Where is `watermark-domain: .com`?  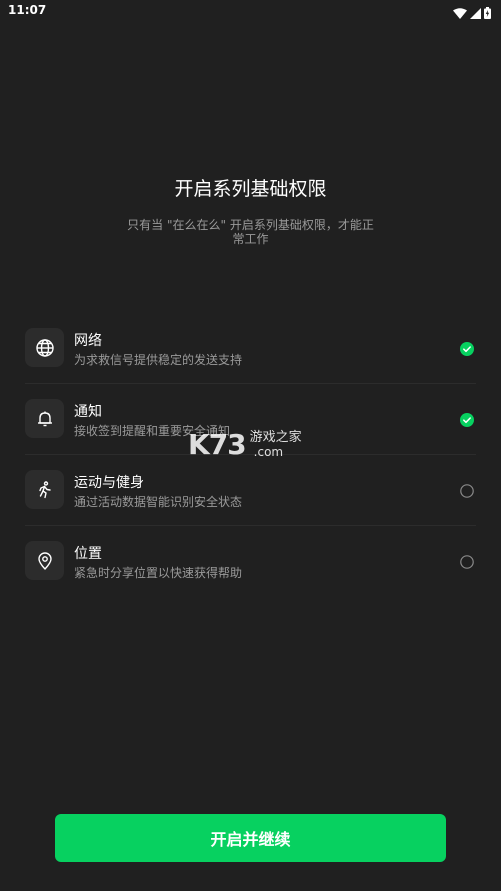
watermark-domain: .com is located at coordinates (268, 451).